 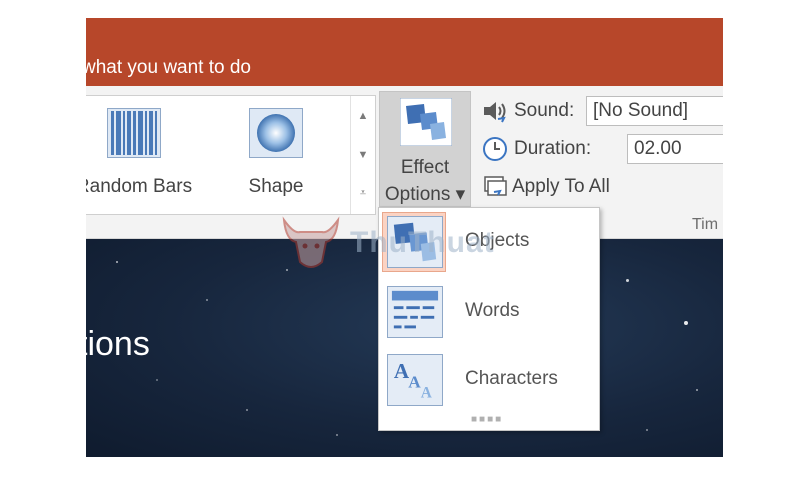 What do you see at coordinates (553, 148) in the screenshot?
I see `duration-label: Duration:` at bounding box center [553, 148].